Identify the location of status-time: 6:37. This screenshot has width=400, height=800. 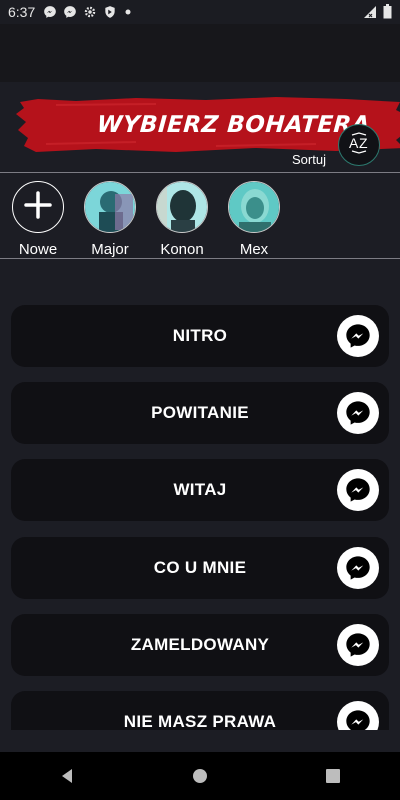
(22, 12).